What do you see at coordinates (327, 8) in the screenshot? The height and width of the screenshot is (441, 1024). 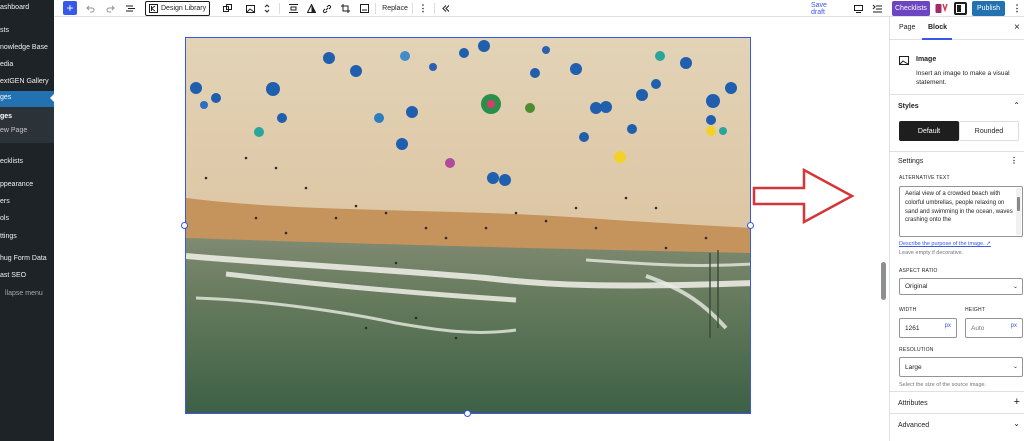 I see `link-button` at bounding box center [327, 8].